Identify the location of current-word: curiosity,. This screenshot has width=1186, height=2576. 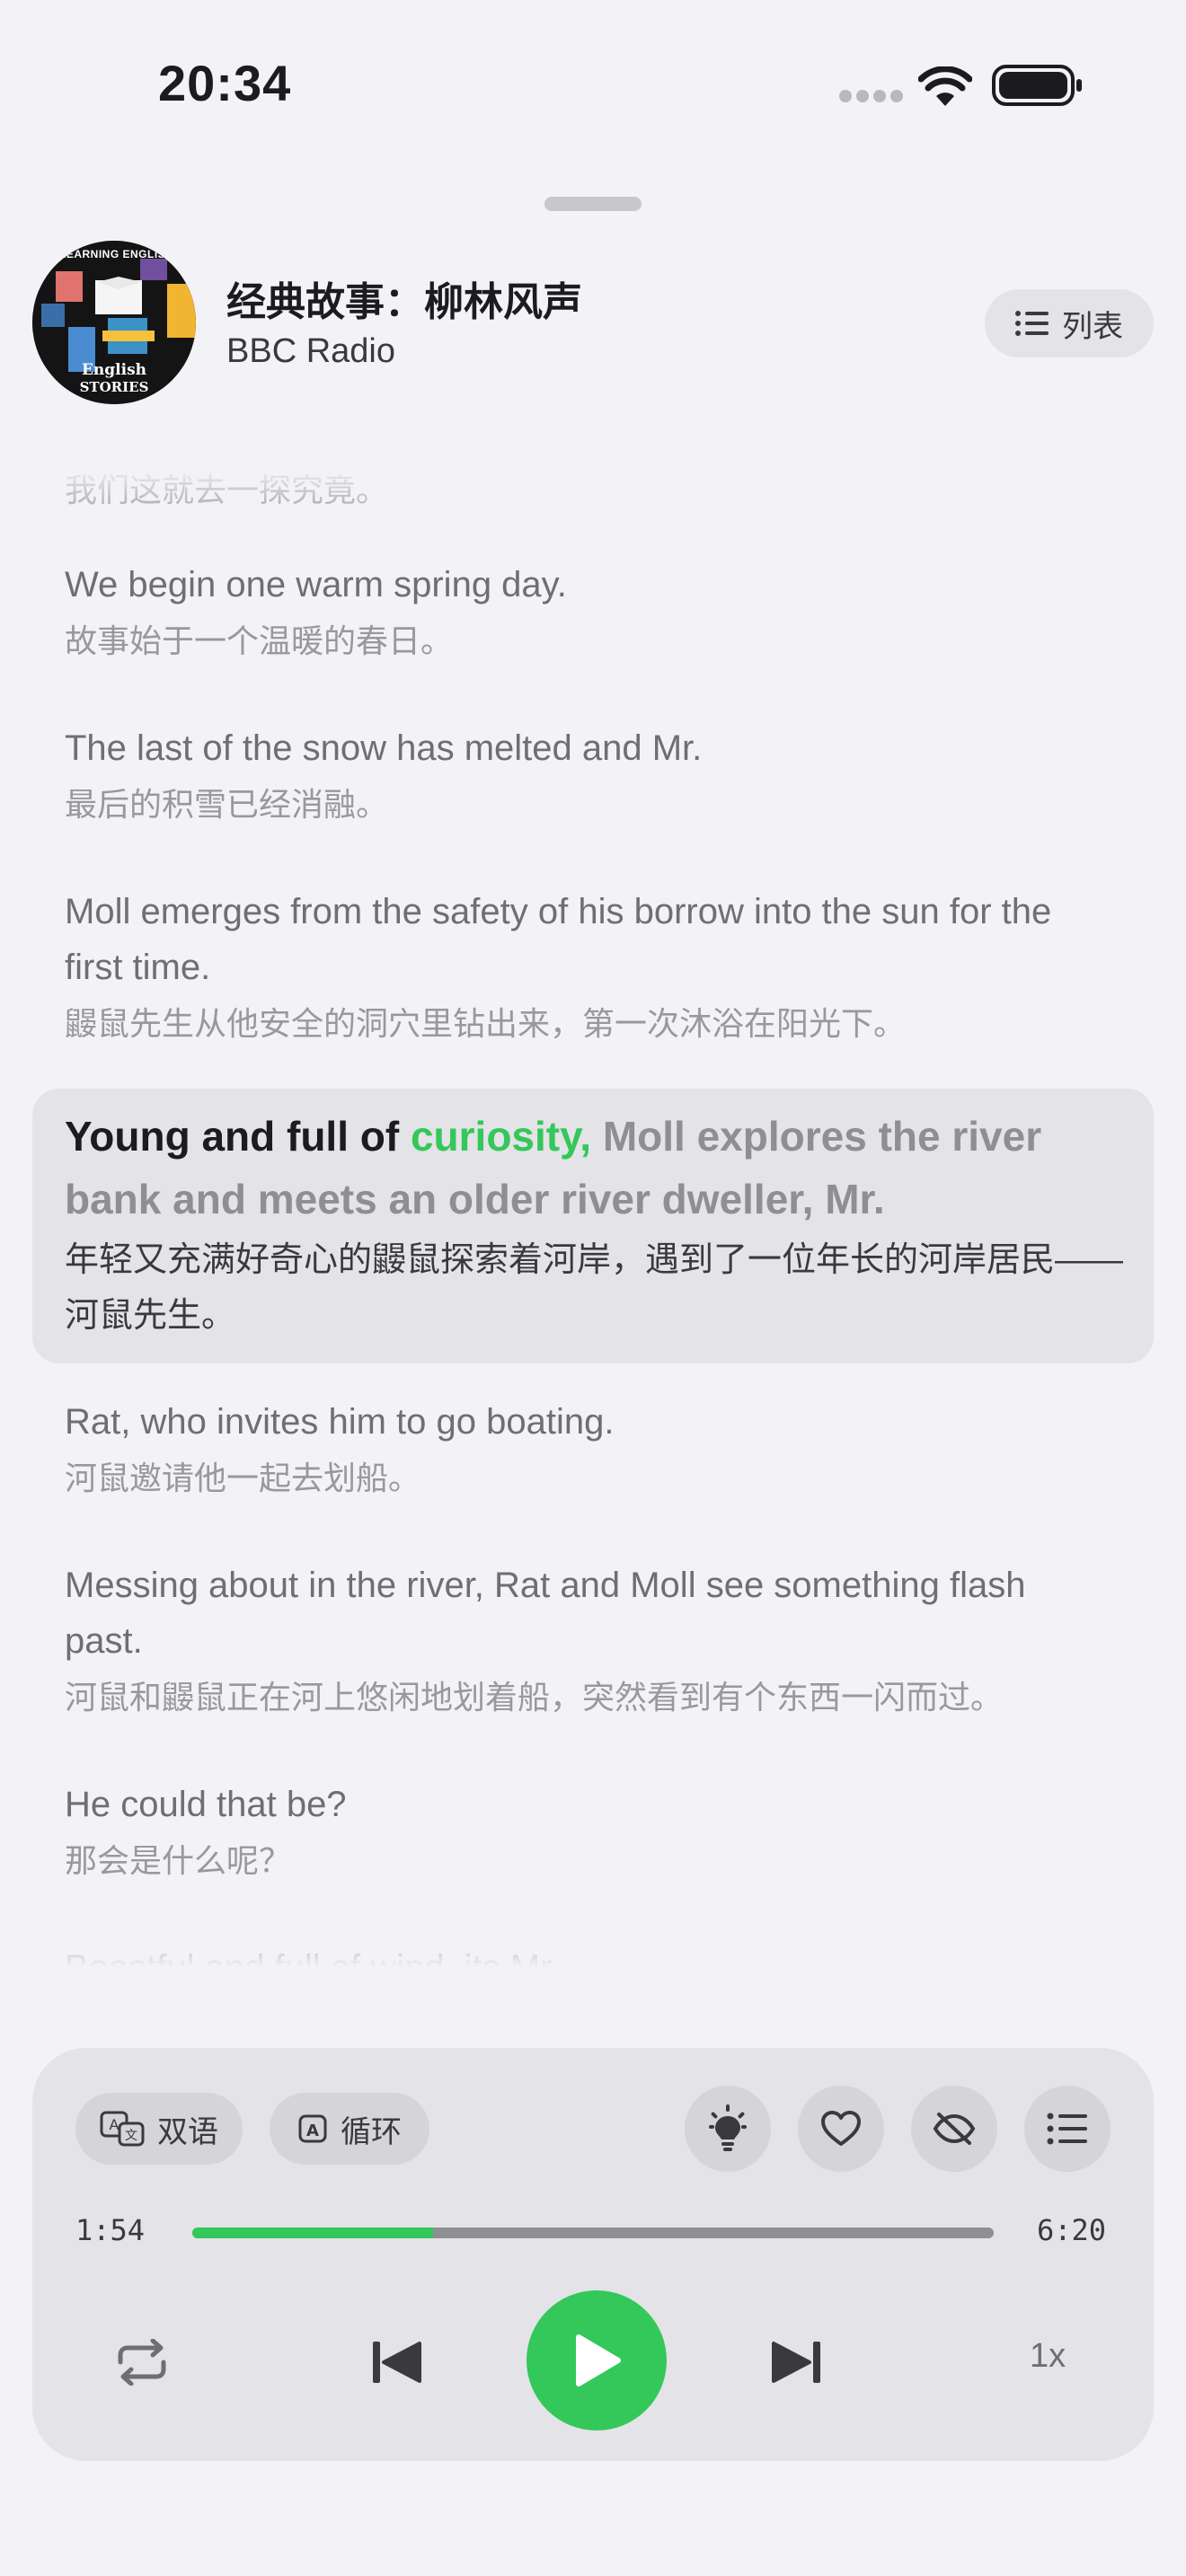
(501, 1136).